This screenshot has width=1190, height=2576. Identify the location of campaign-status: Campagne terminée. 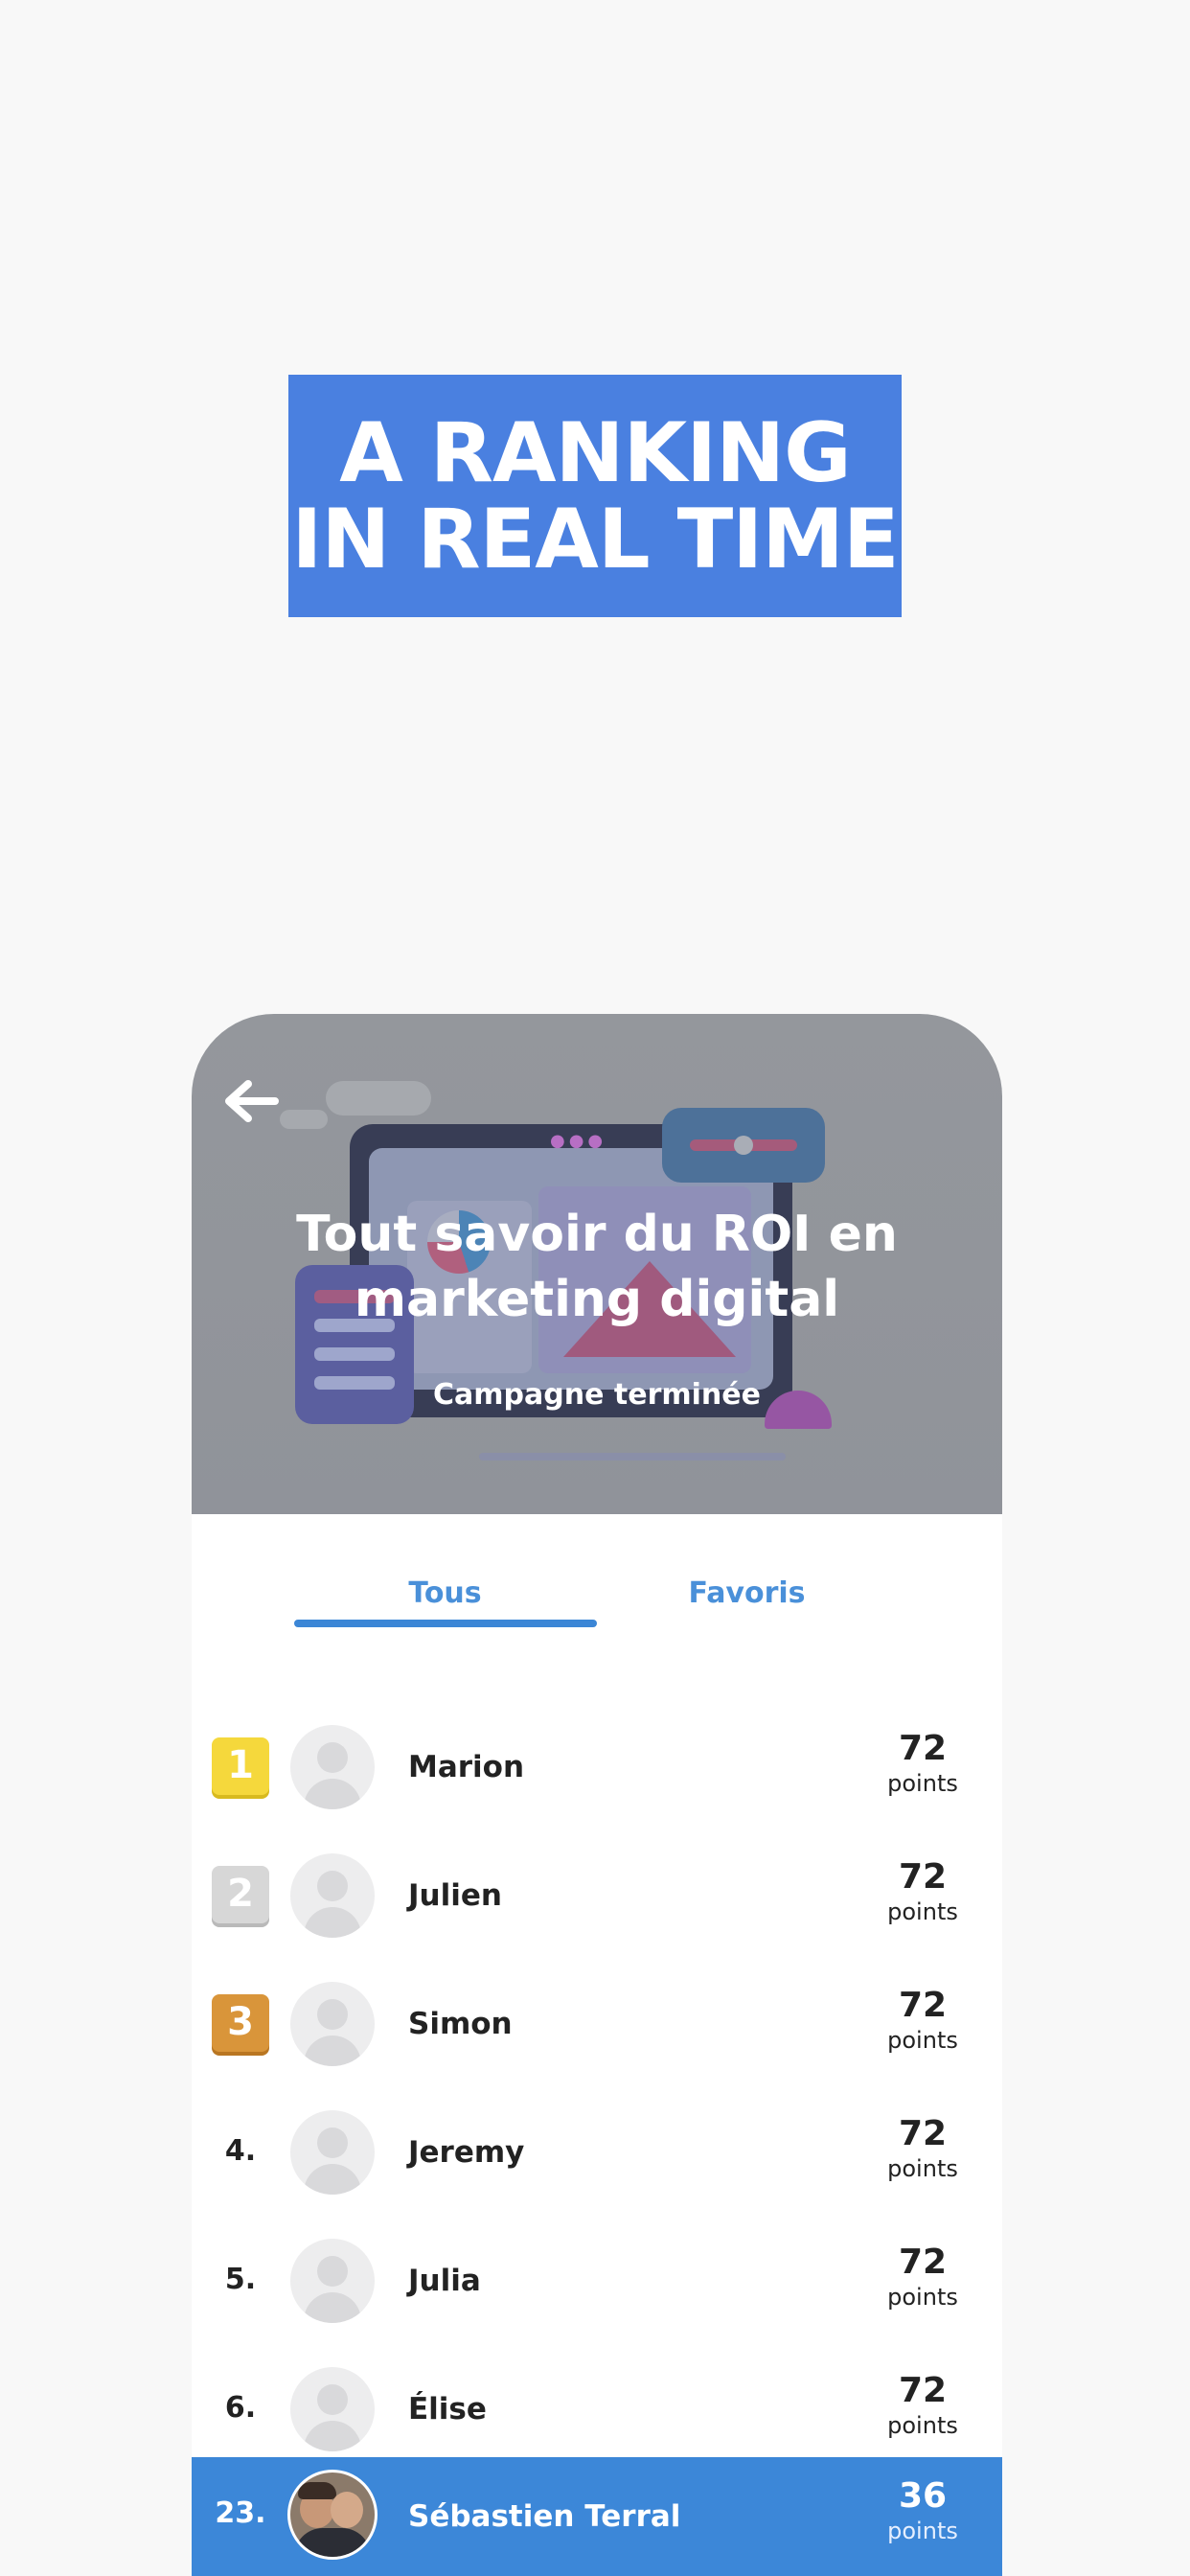
(597, 1395).